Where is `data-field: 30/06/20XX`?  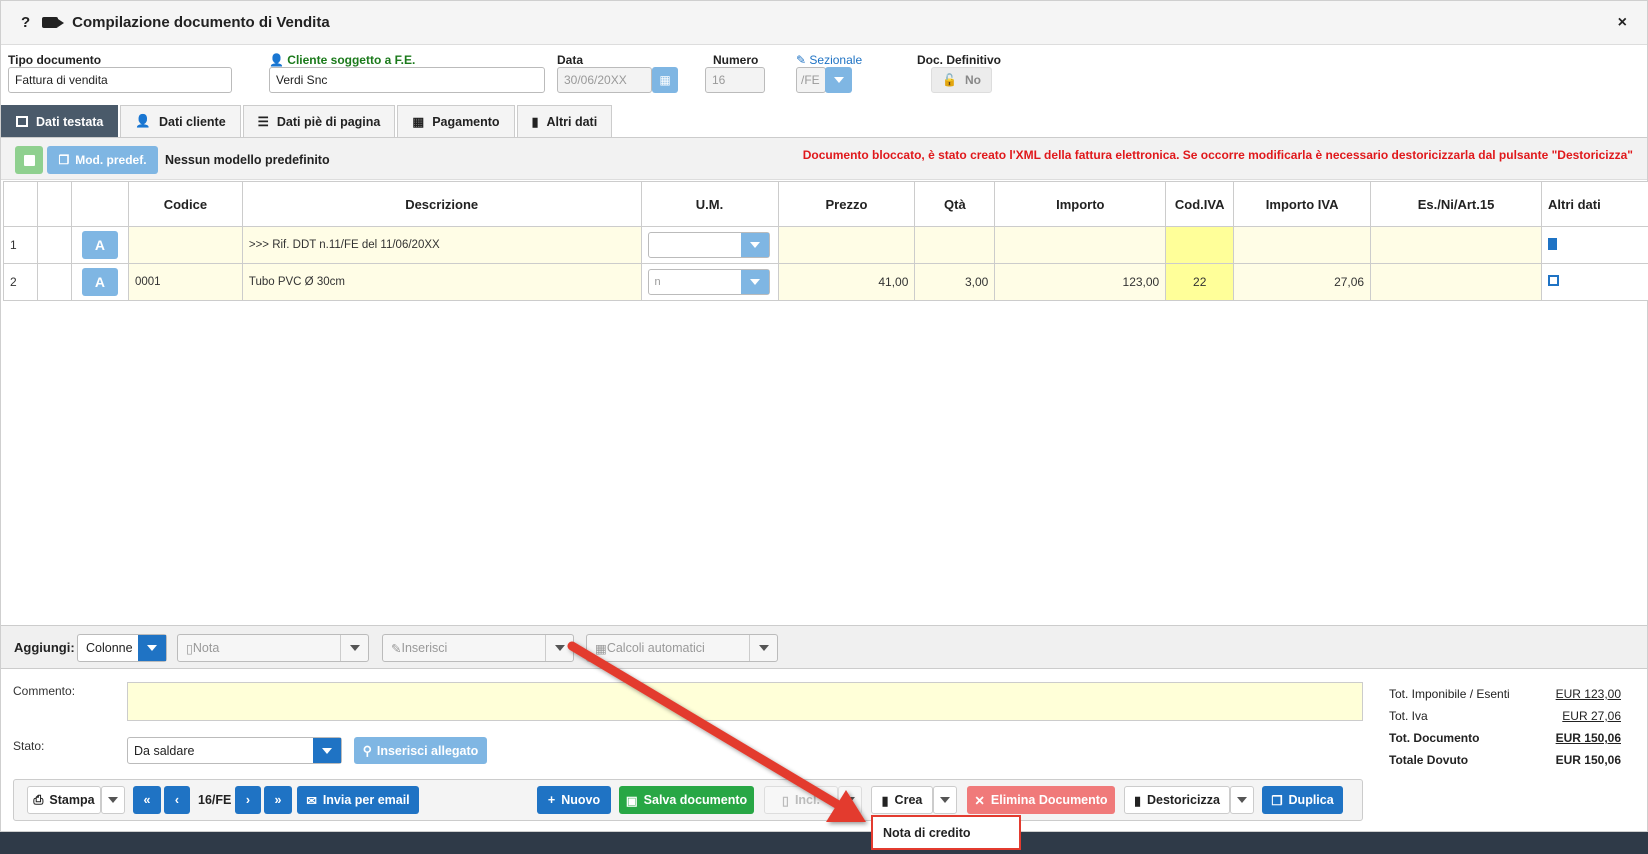
data-field: 30/06/20XX is located at coordinates (604, 80).